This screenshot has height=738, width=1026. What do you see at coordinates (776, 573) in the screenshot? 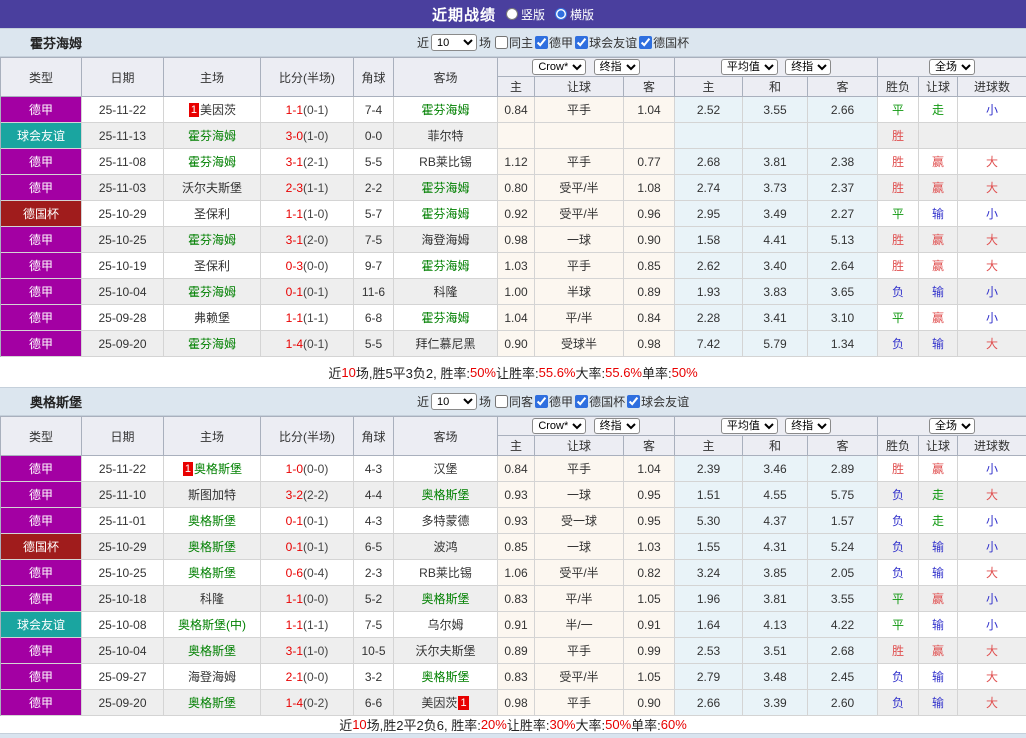
I see `avg-odds-cell: 3.85` at bounding box center [776, 573].